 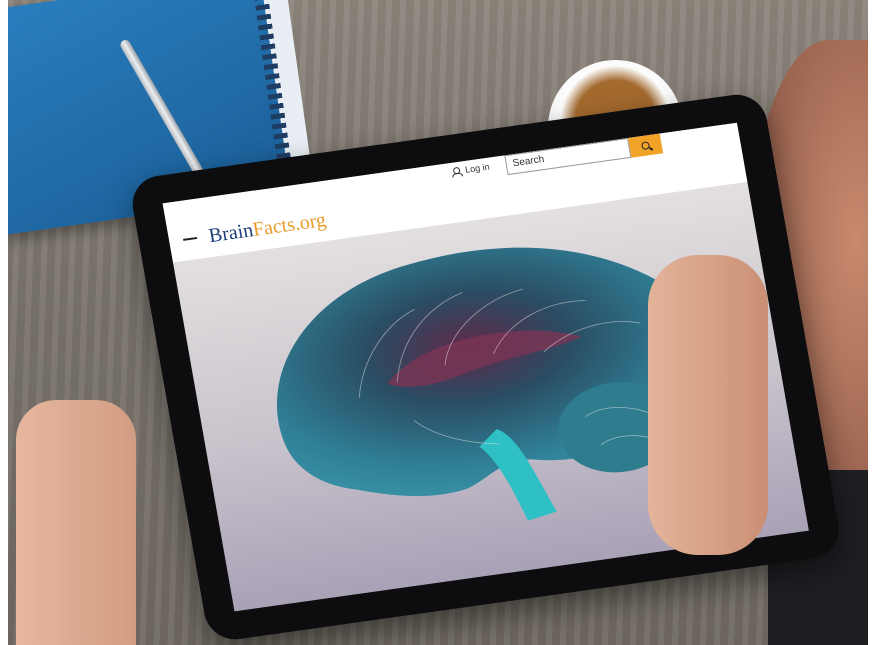 I want to click on logo-brain: Brain, so click(x=231, y=233).